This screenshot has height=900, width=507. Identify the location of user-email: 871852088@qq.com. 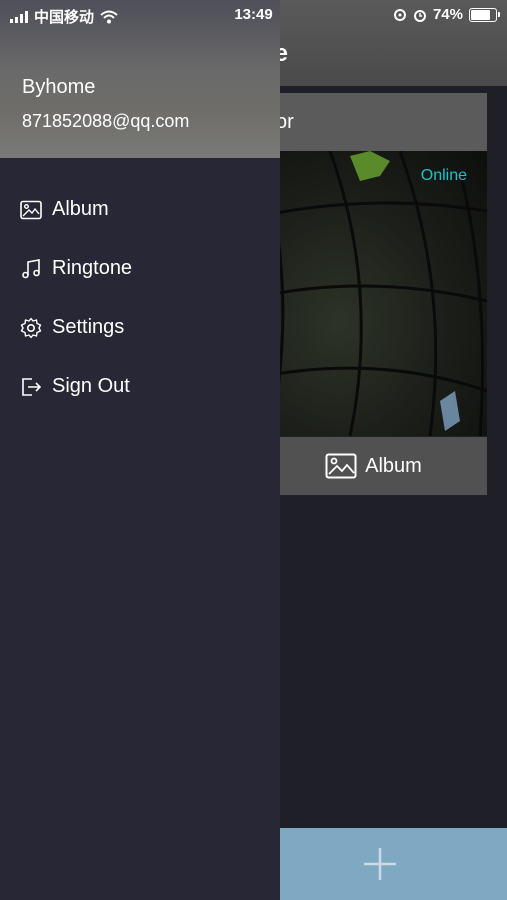
(106, 121).